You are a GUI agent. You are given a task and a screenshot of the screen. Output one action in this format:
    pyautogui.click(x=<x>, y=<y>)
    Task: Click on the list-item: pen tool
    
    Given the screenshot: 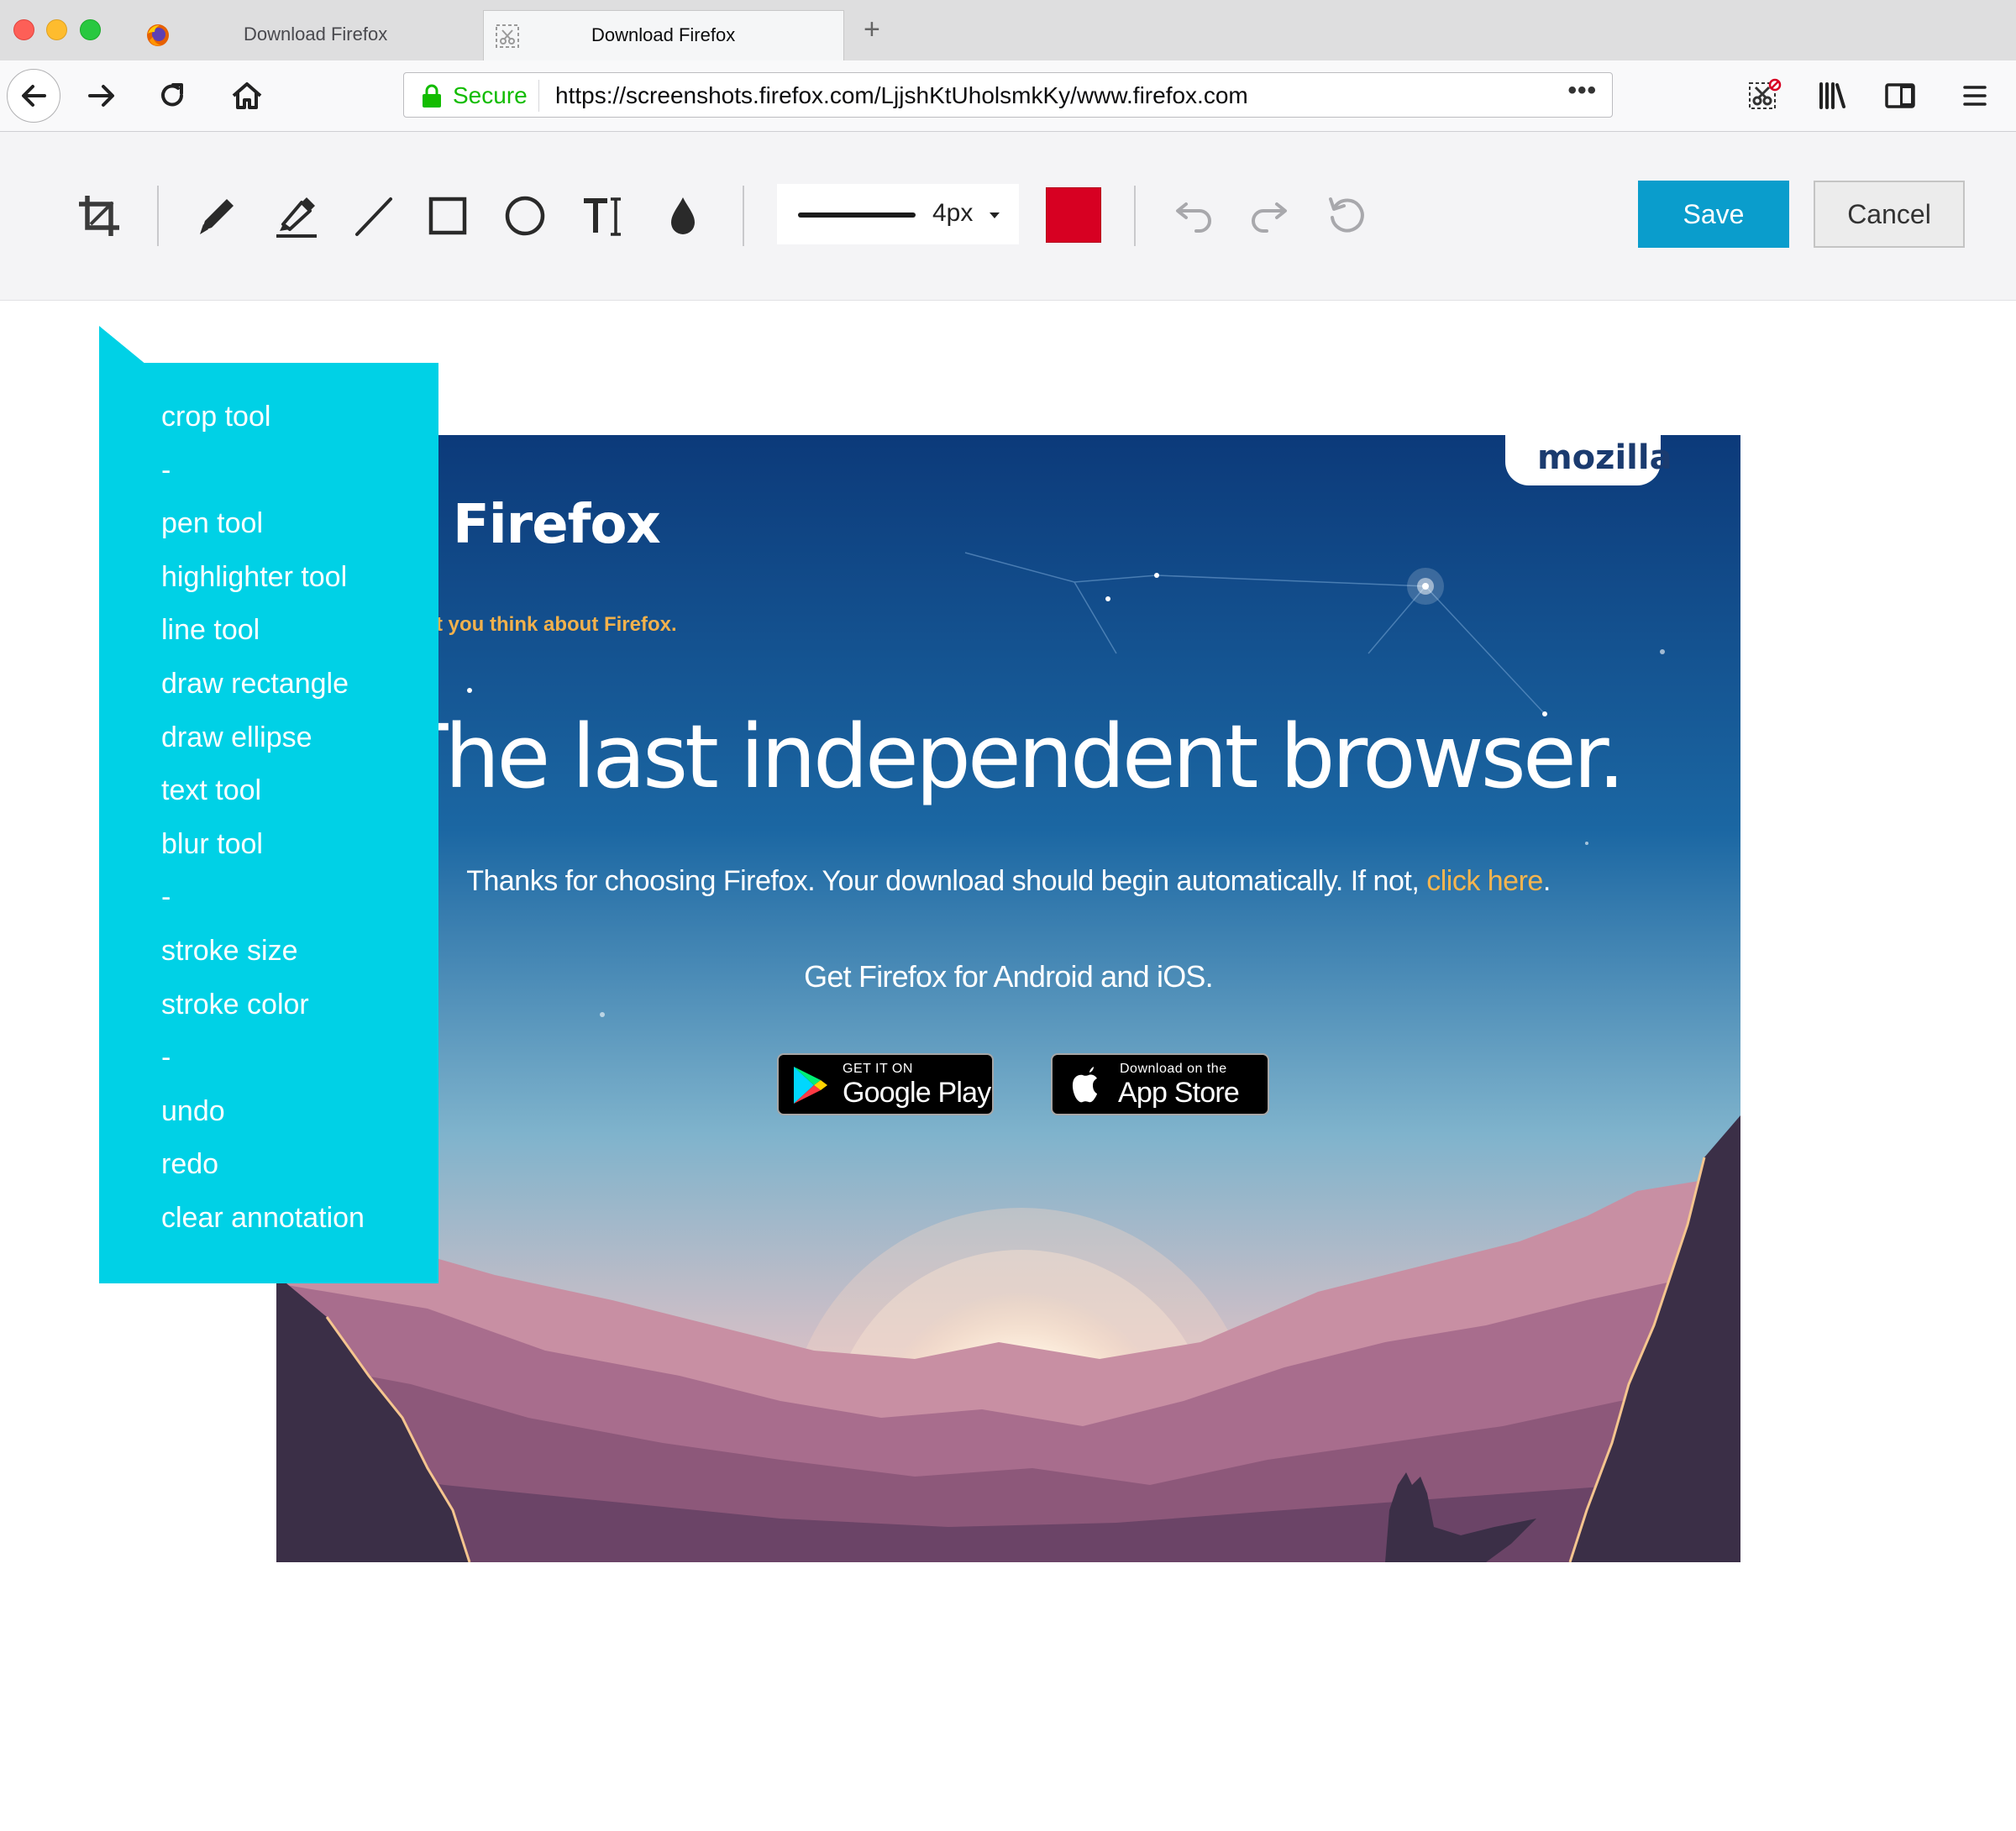 What is the action you would take?
    pyautogui.click(x=212, y=523)
    